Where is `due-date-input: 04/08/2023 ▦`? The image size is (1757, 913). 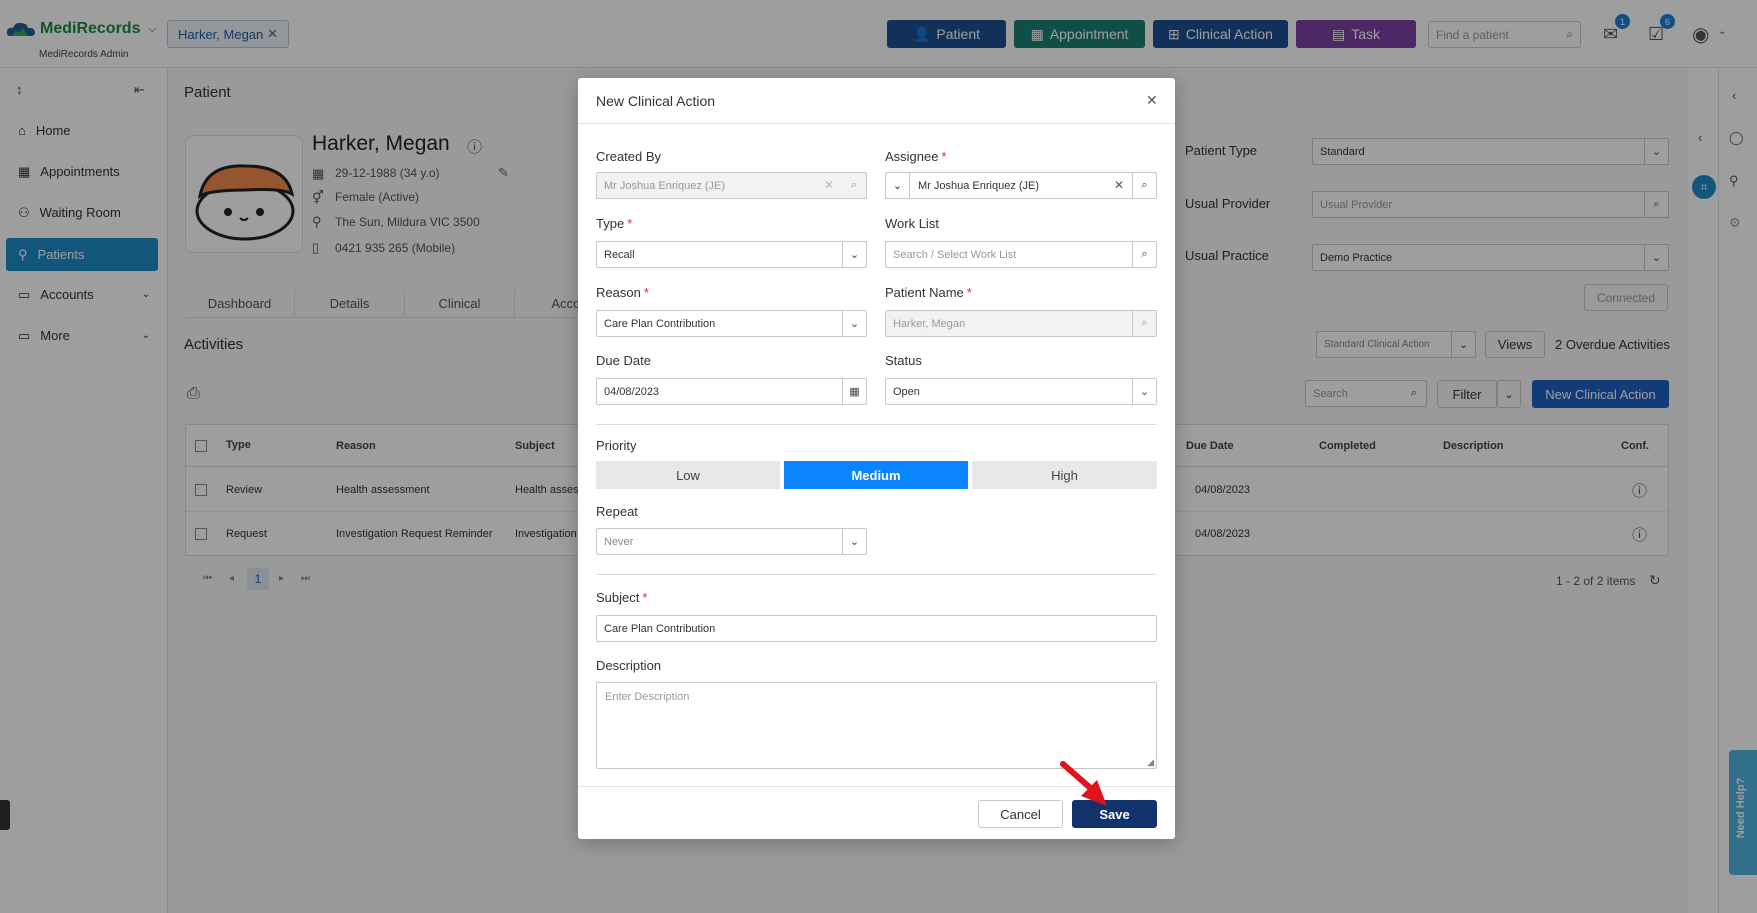 due-date-input: 04/08/2023 ▦ is located at coordinates (731, 391).